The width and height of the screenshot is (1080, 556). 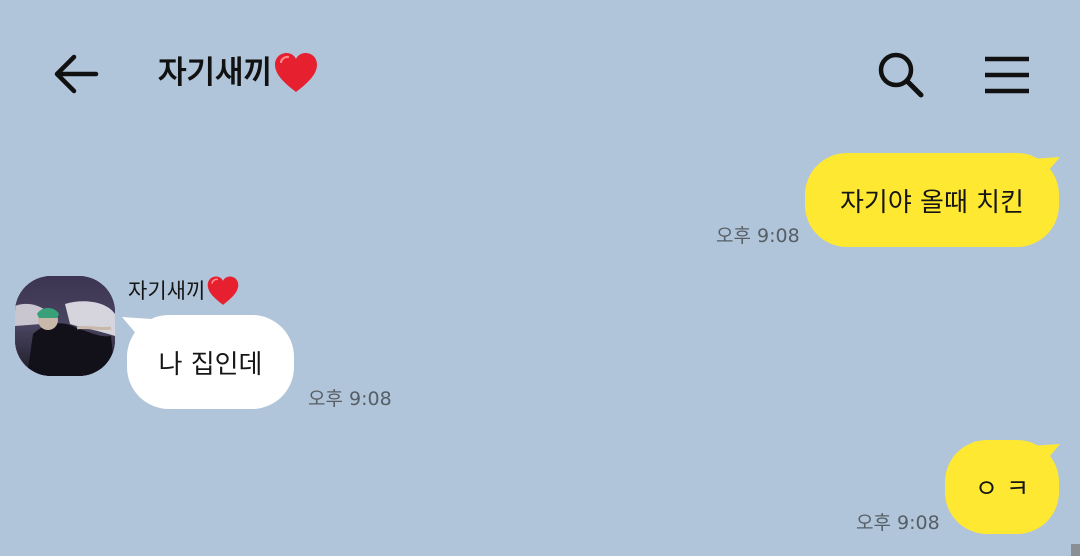 I want to click on avatar-photo, so click(x=65, y=326).